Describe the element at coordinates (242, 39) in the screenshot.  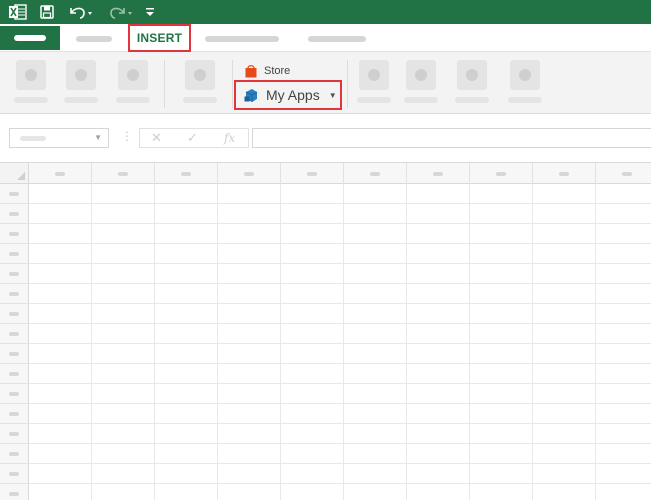
I see `tab-page-layout` at that location.